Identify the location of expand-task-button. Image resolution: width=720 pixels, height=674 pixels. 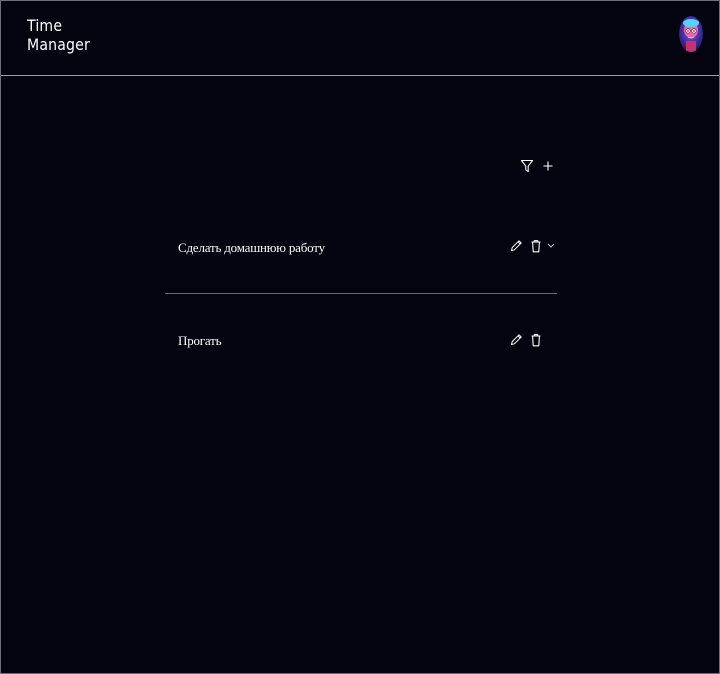
(551, 246).